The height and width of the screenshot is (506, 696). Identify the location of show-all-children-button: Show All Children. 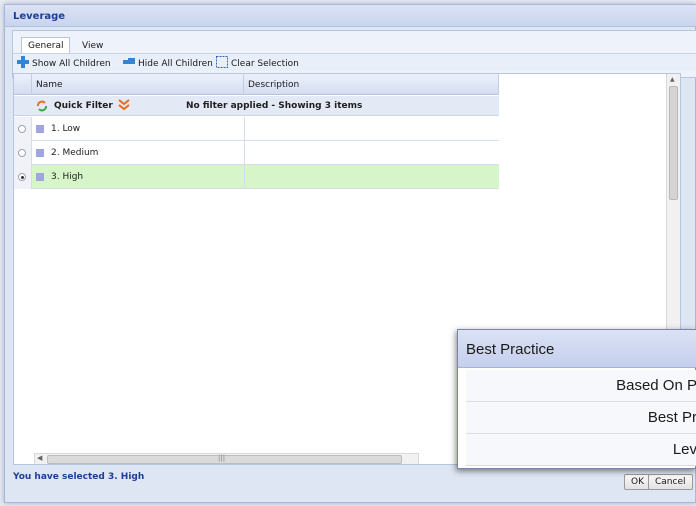
(64, 63).